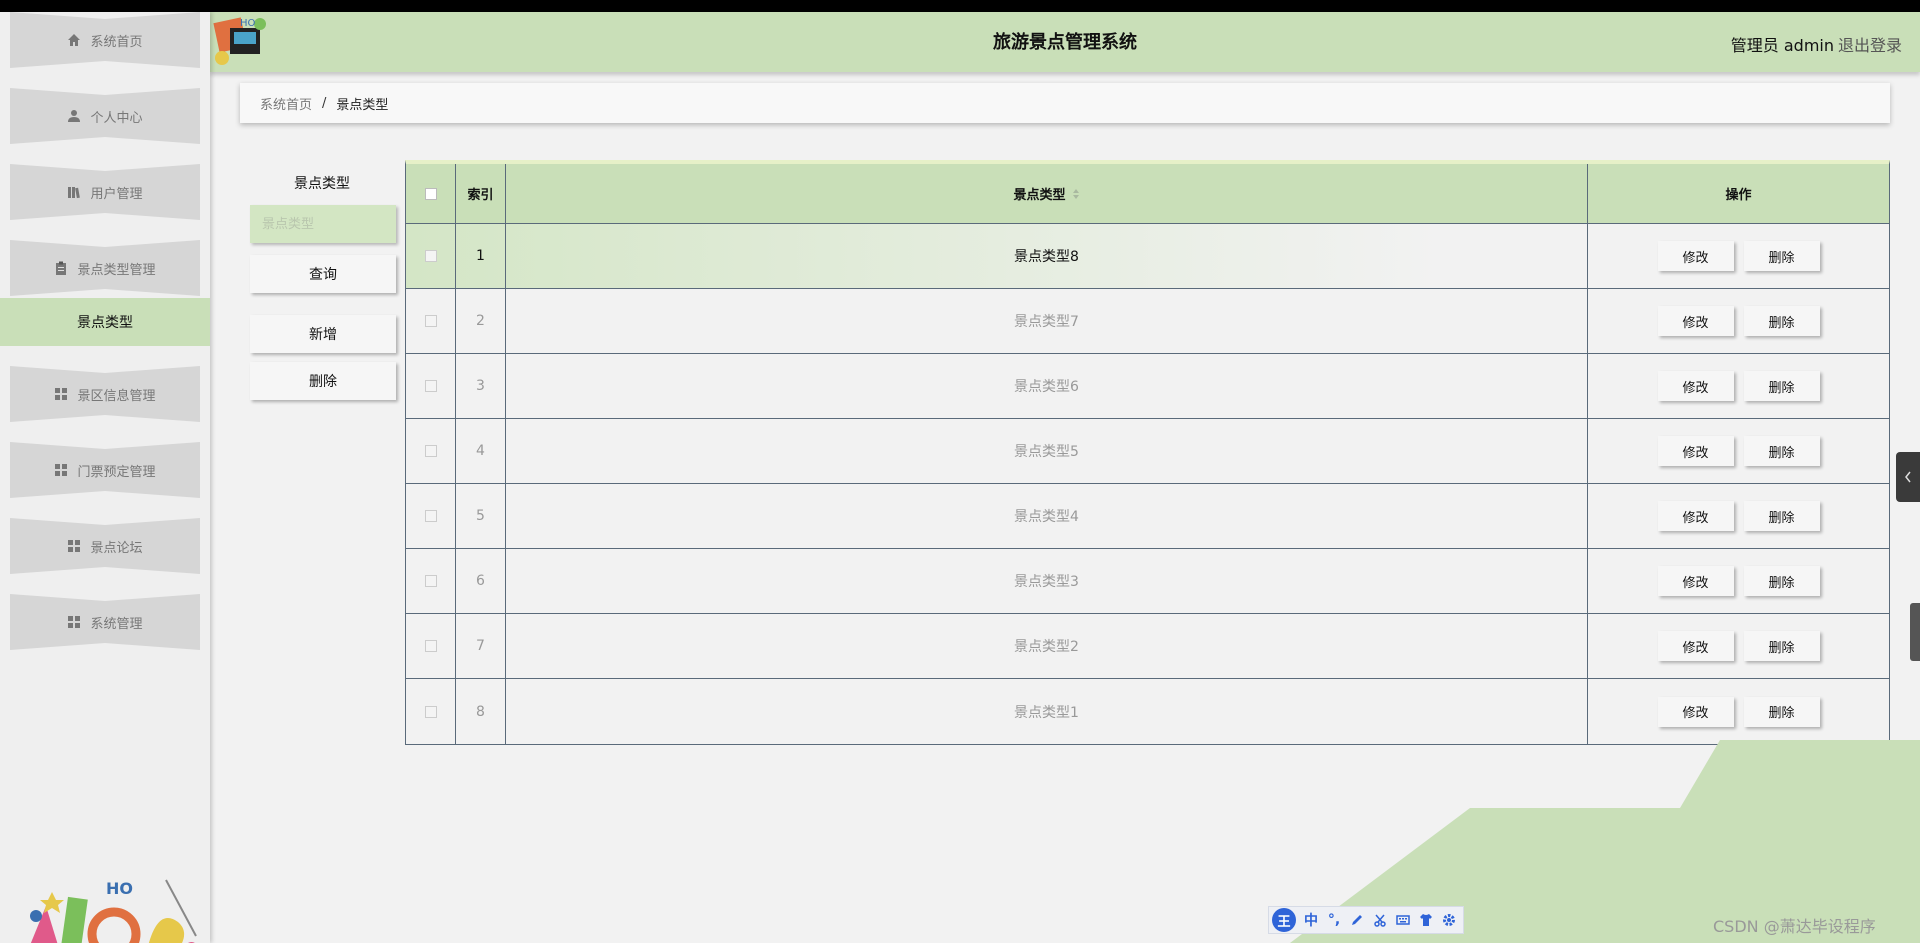  Describe the element at coordinates (105, 546) in the screenshot. I see `sidebar-item-forum: 景点论坛` at that location.